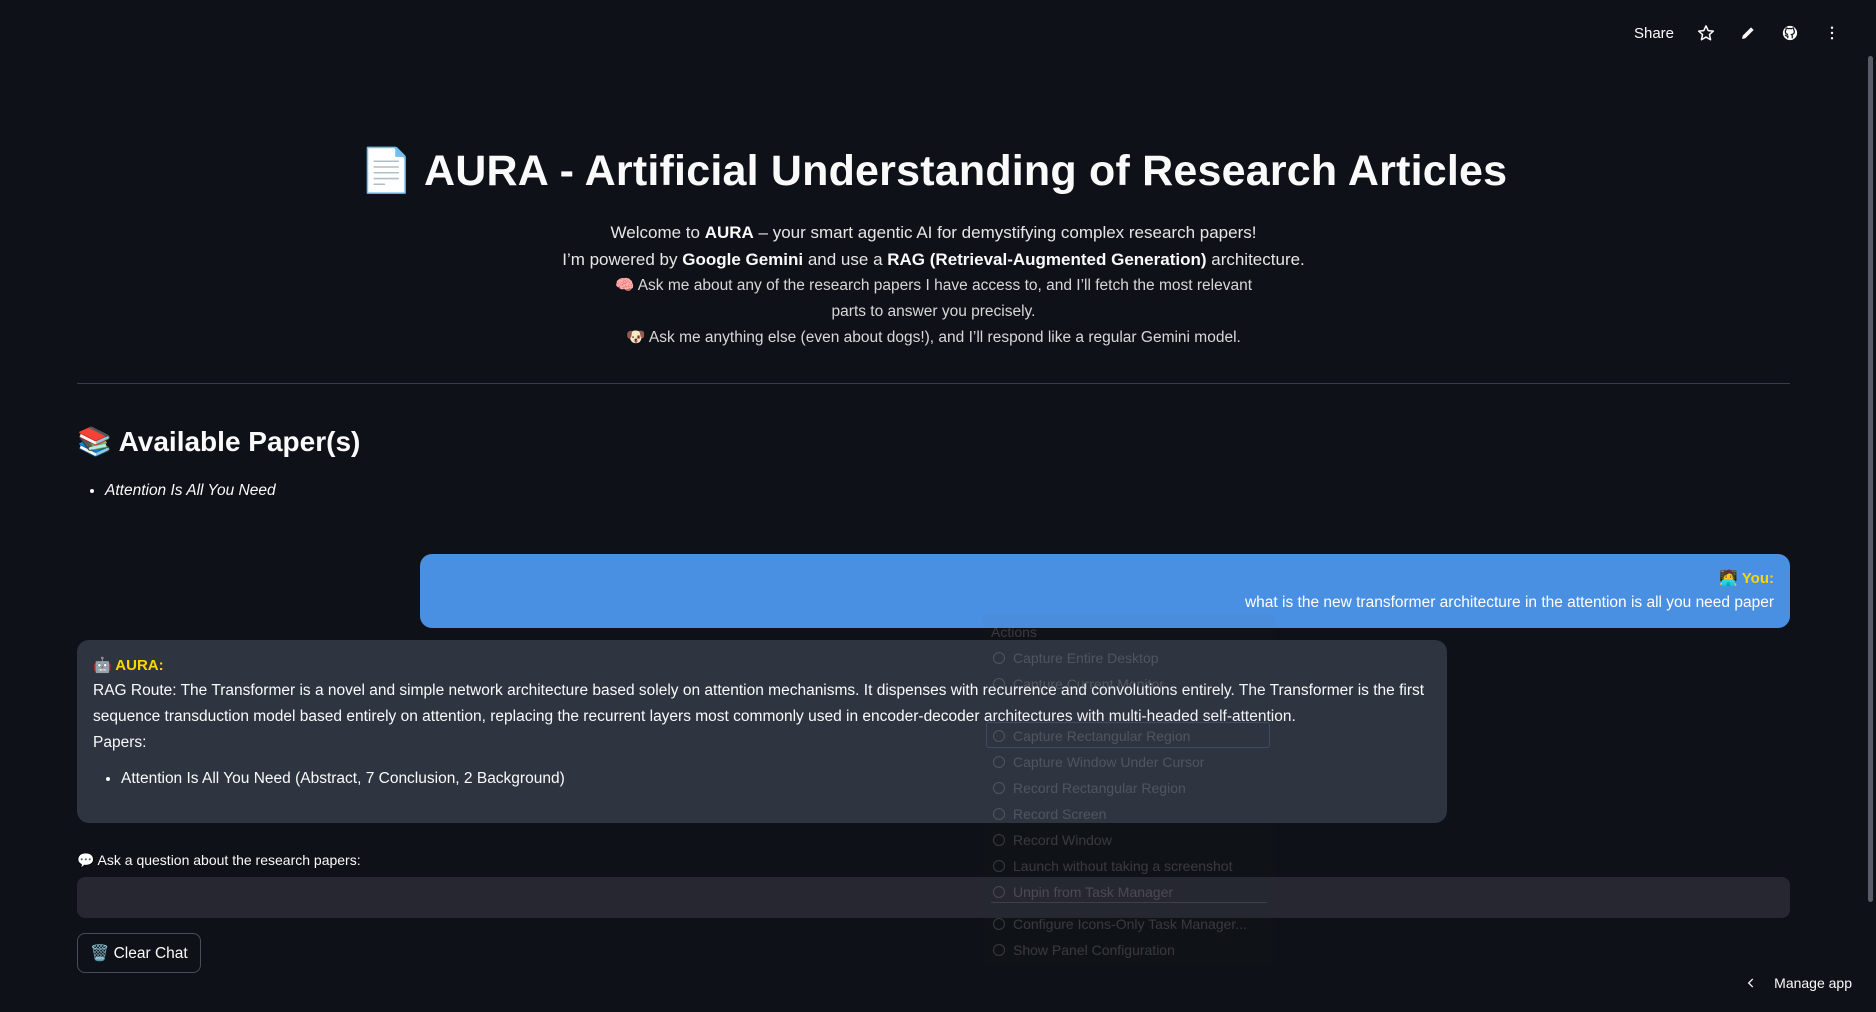  I want to click on document-icon: 📄, so click(386, 171).